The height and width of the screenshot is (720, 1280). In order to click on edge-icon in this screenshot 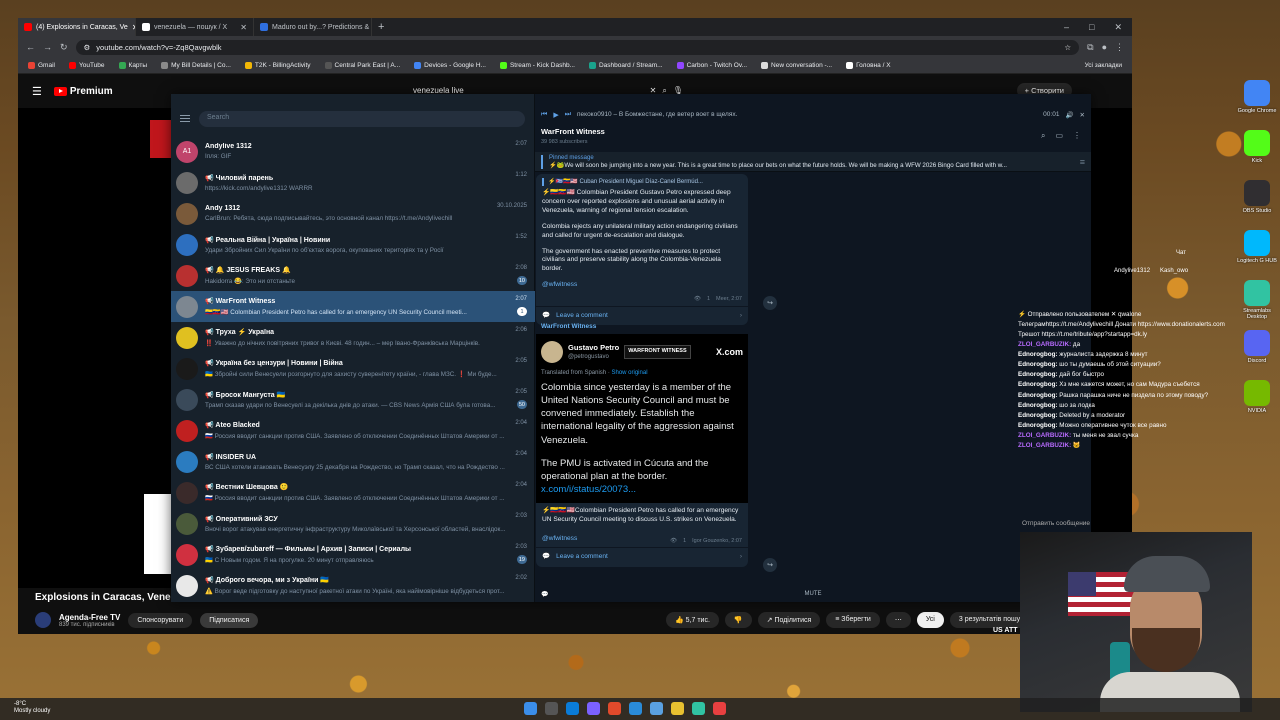, I will do `click(572, 708)`.